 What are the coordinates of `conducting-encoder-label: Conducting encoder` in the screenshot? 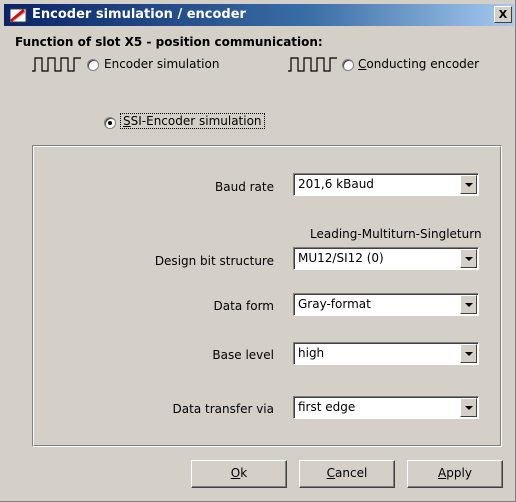 It's located at (418, 64).